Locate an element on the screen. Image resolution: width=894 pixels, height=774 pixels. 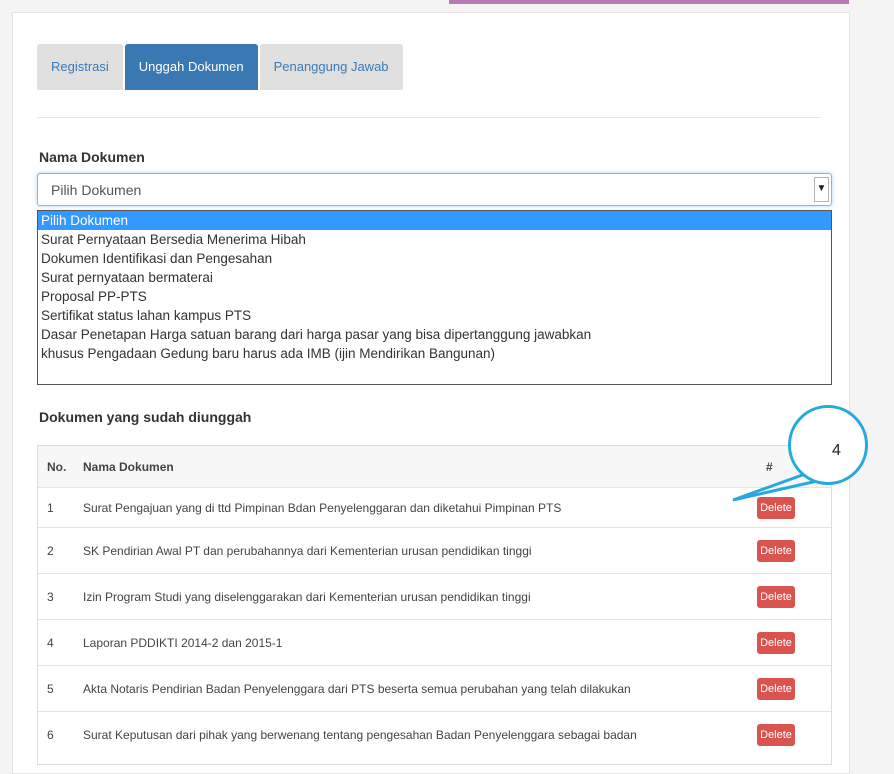
uploaded-section-title: Dokumen yang sudah diunggah is located at coordinates (145, 417).